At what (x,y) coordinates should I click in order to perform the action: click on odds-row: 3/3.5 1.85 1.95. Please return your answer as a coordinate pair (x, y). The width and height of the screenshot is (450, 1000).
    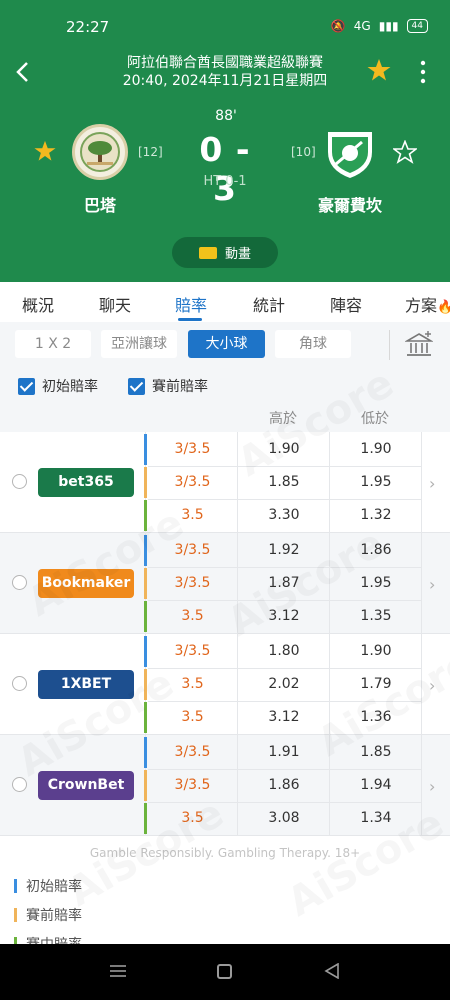
    Looking at the image, I should click on (283, 482).